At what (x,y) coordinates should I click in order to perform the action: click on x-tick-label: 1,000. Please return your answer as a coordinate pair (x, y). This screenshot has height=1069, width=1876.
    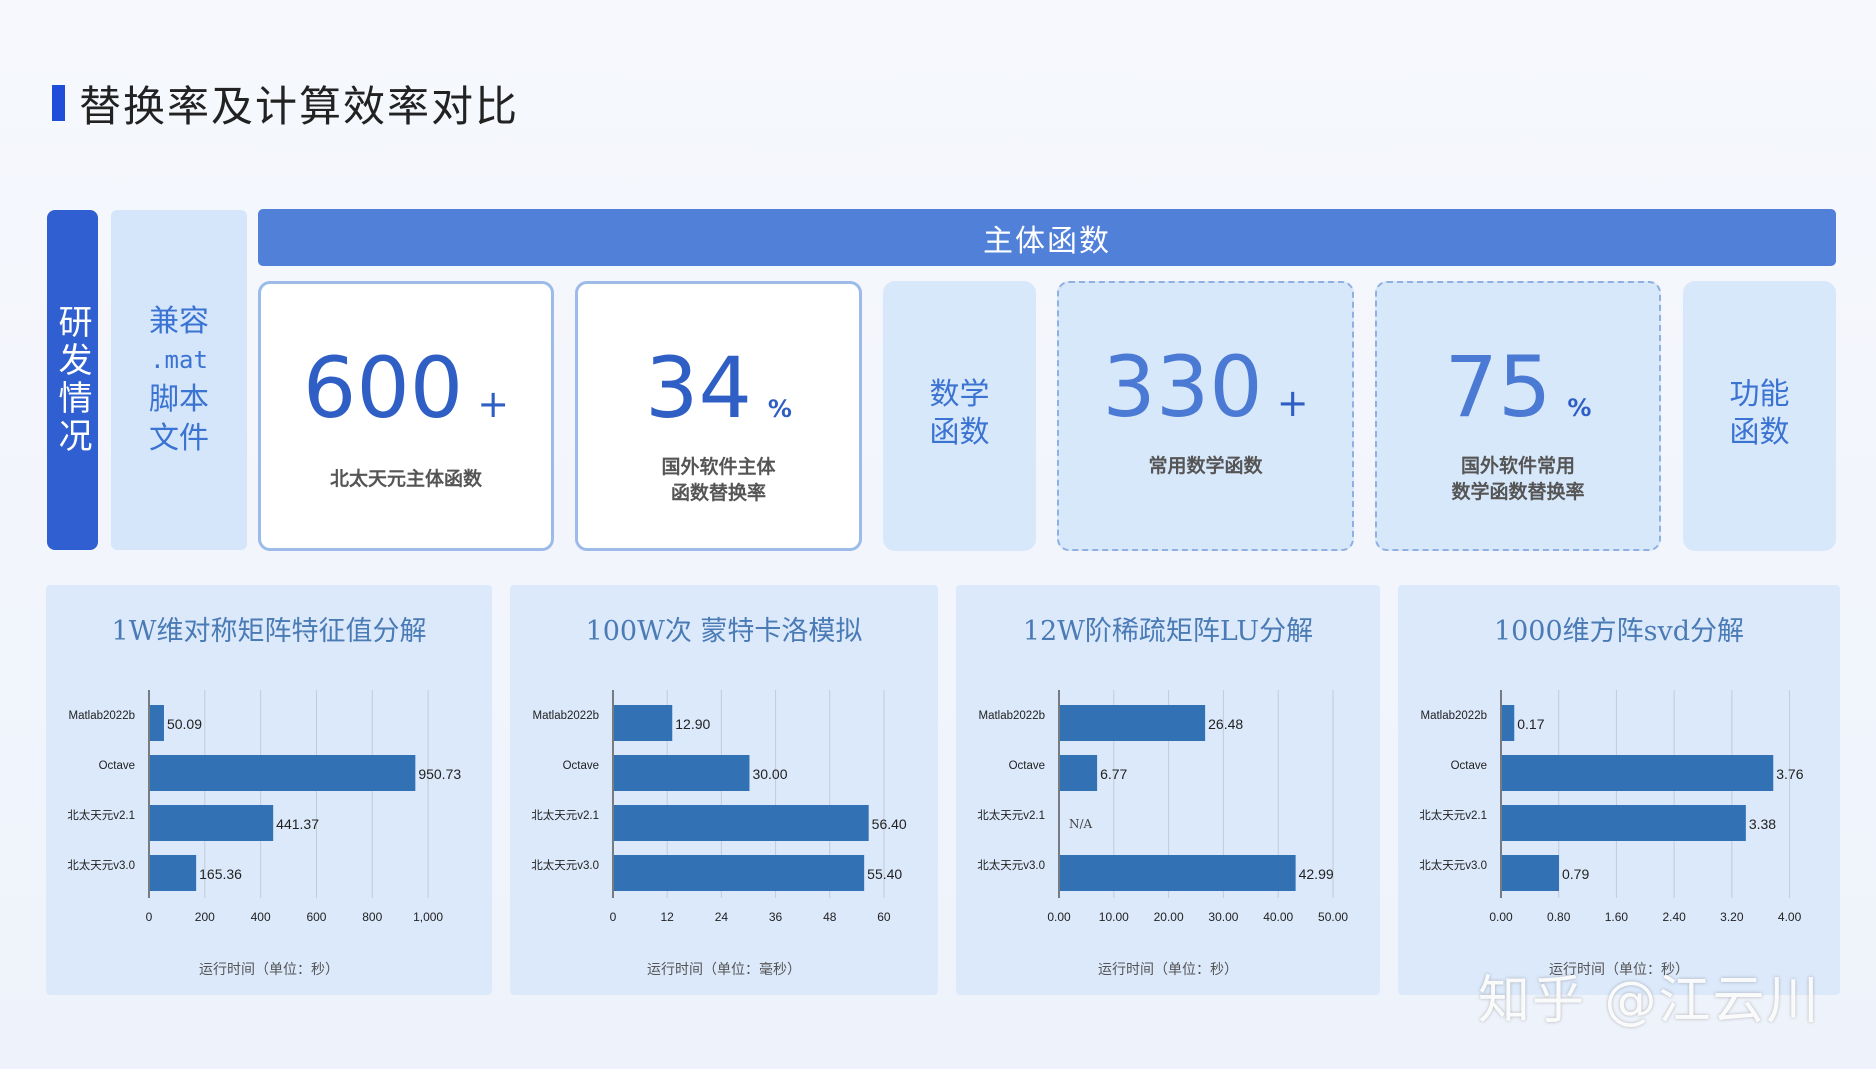
    Looking at the image, I should click on (428, 917).